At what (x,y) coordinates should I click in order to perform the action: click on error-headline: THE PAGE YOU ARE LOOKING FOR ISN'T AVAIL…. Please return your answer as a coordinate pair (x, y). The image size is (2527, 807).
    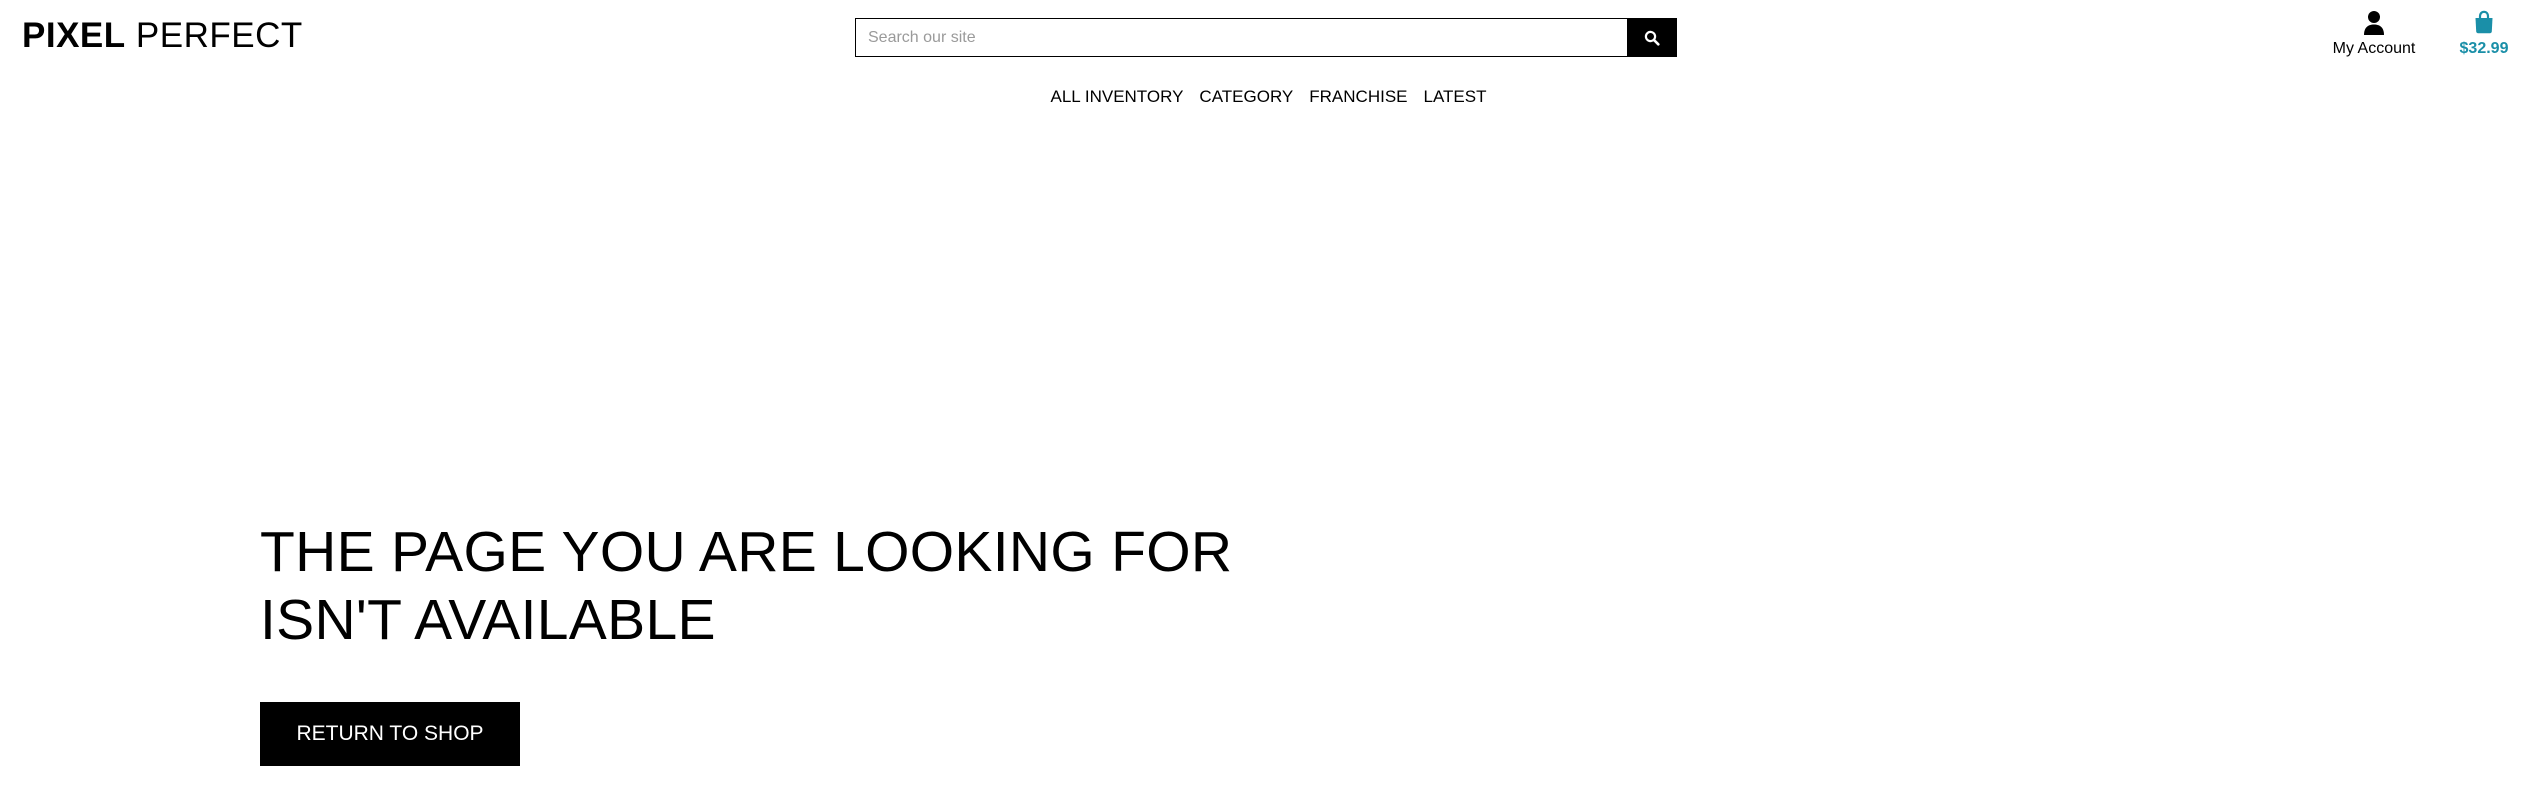
    Looking at the image, I should click on (746, 586).